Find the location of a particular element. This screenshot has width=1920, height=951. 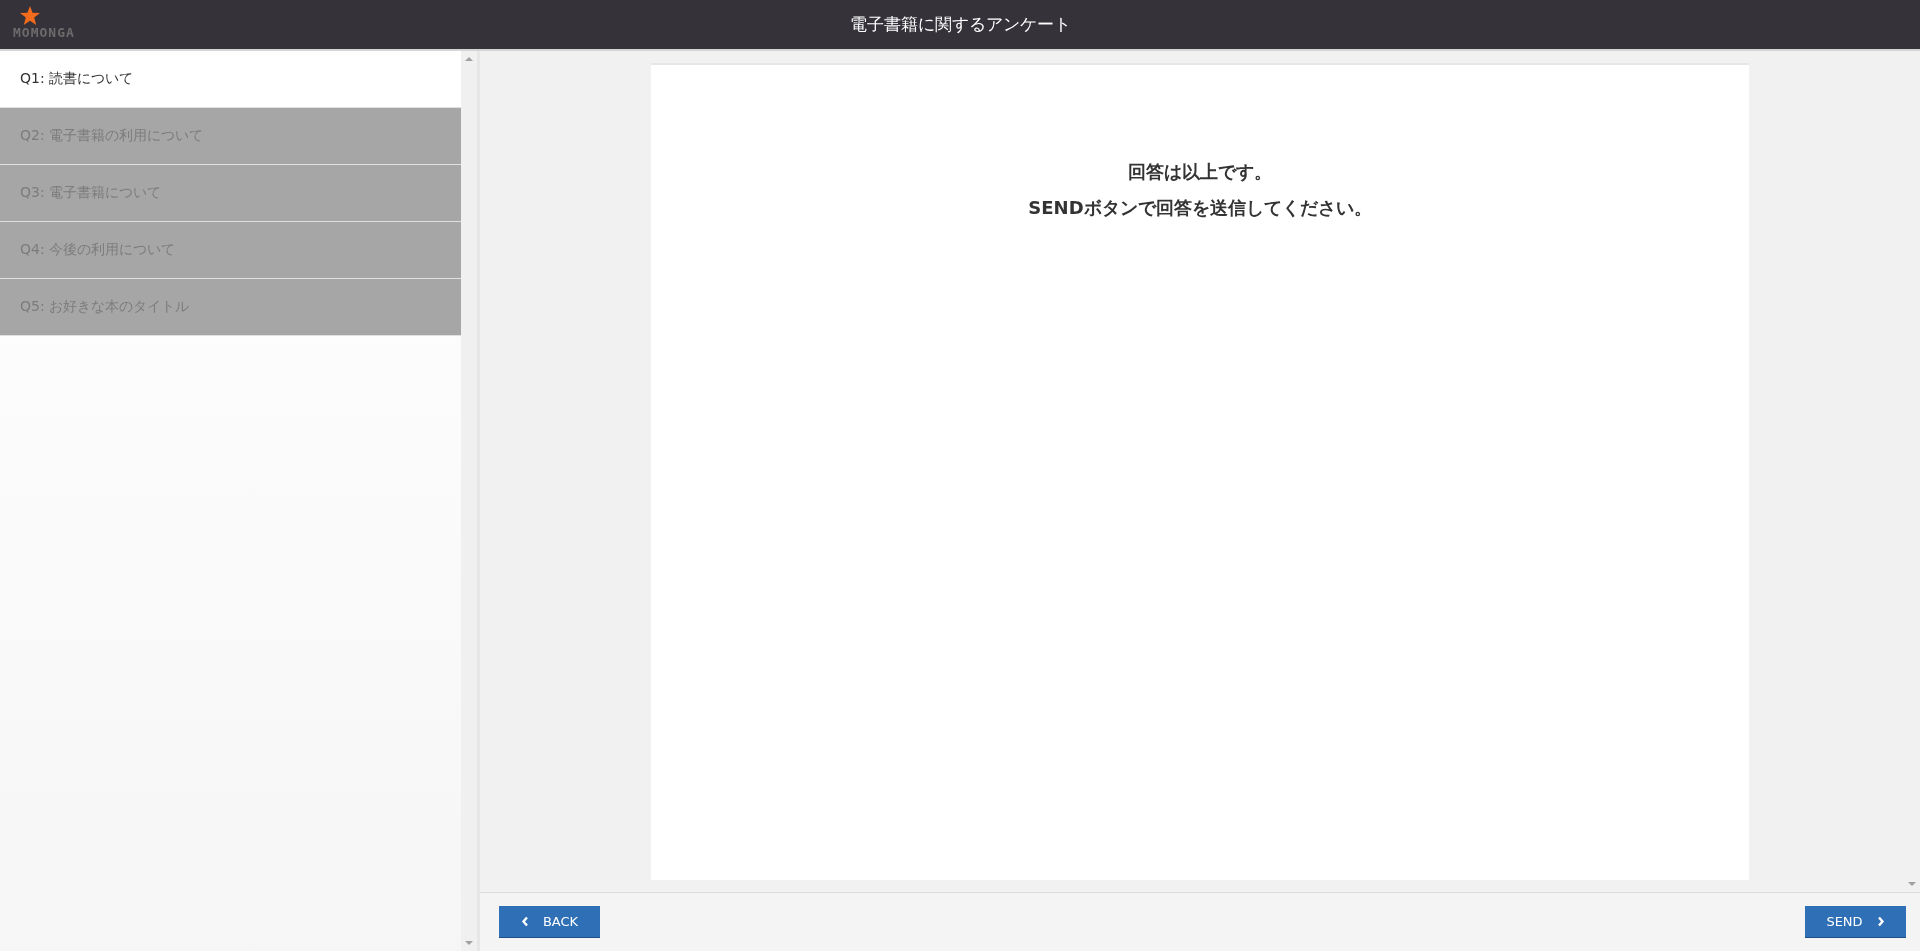

chevron-left-icon is located at coordinates (524, 921).